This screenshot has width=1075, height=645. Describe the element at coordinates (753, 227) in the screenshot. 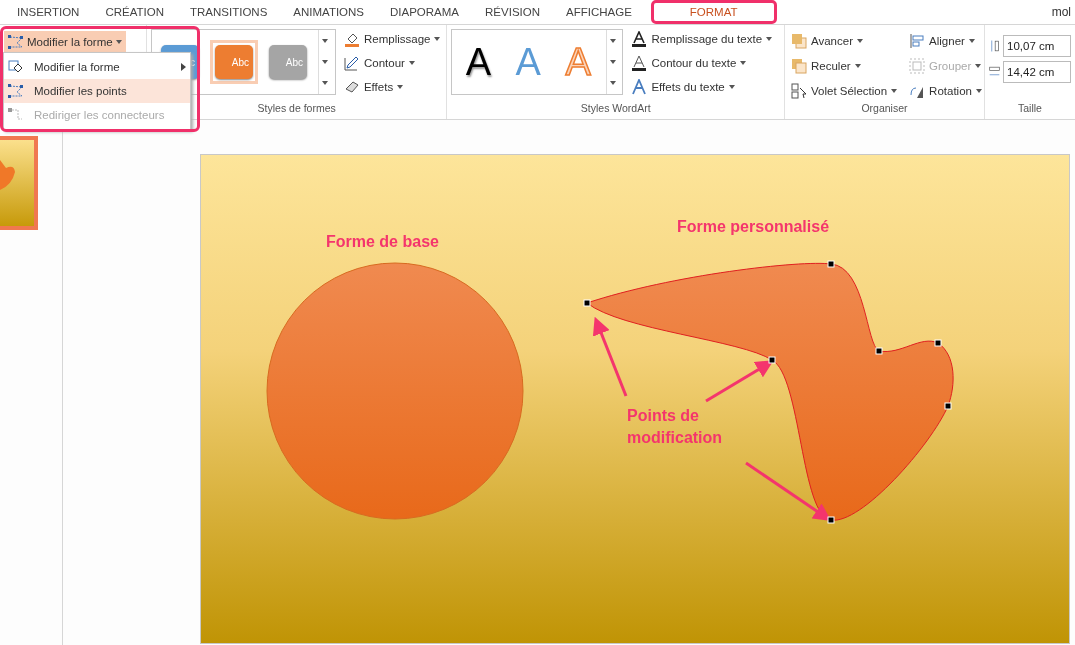

I see `slide-caption: Forme personnalisé` at that location.